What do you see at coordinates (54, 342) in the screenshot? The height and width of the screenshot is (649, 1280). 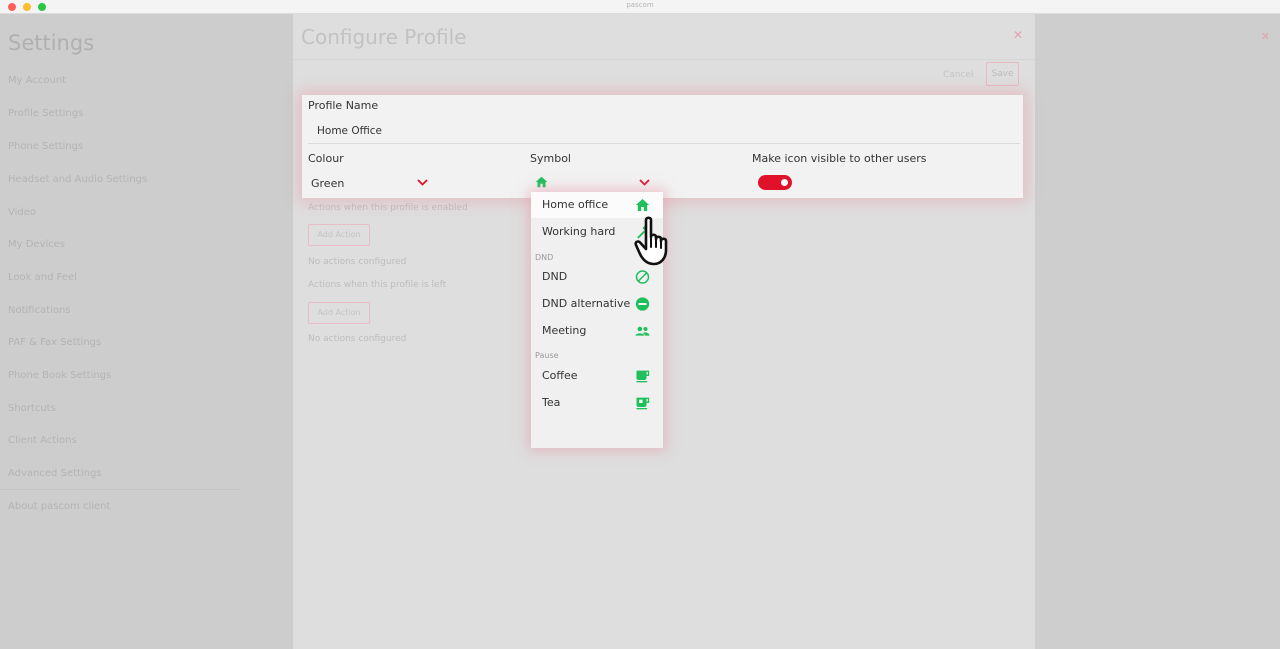 I see `sidebar-item-paf-fax: PAF & Fax Settings` at bounding box center [54, 342].